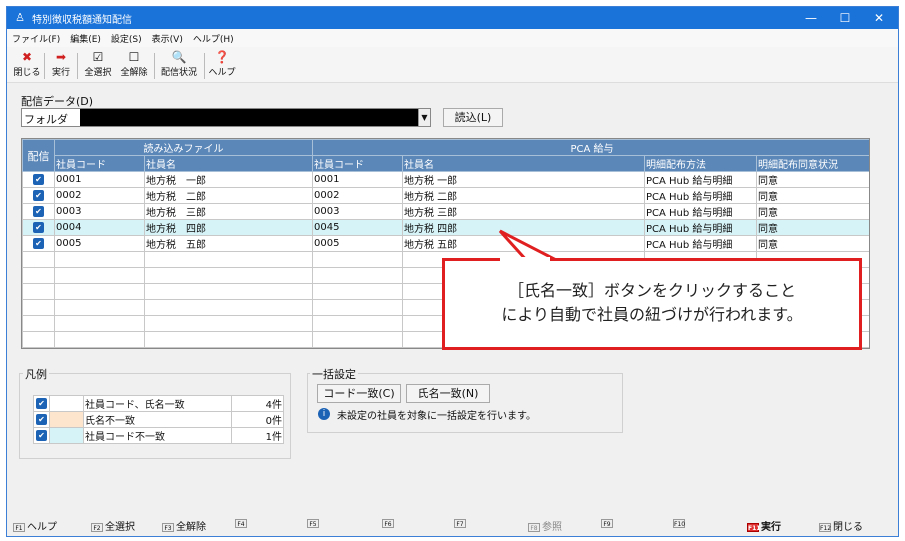 The image size is (905, 541). I want to click on fkey-f5: F5, so click(314, 523).